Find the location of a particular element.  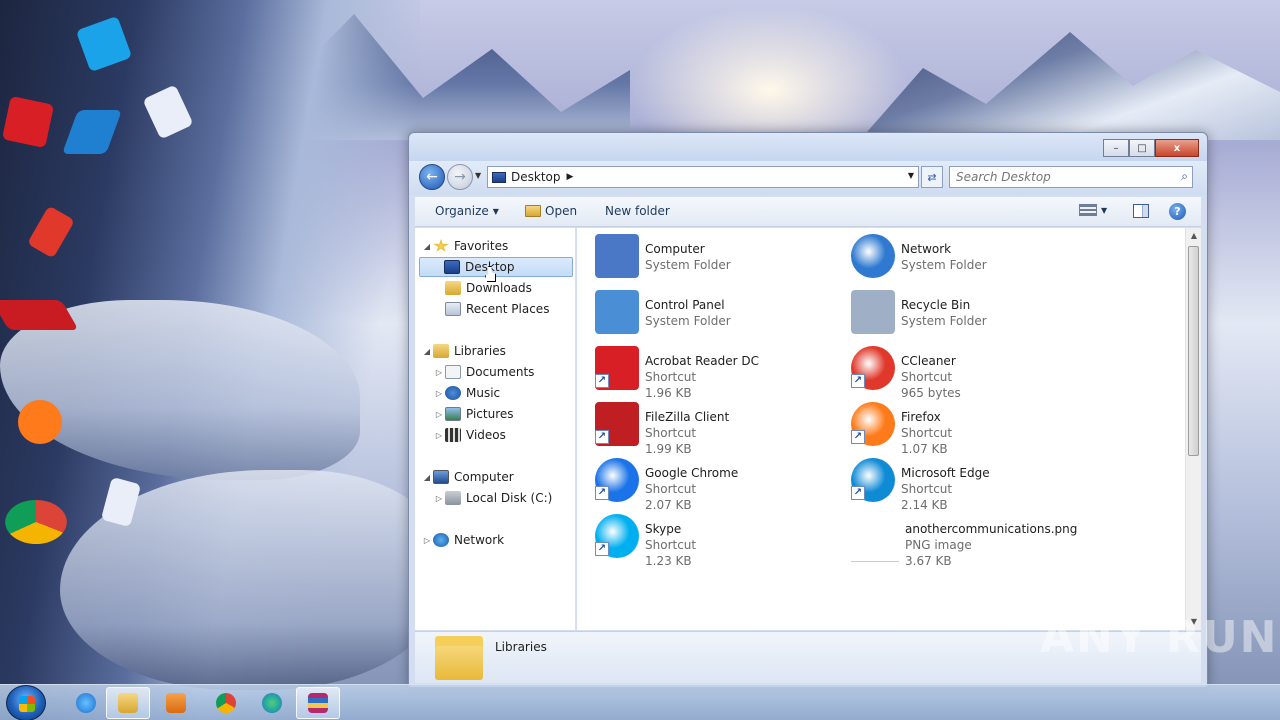

help-button: ? is located at coordinates (1177, 211).